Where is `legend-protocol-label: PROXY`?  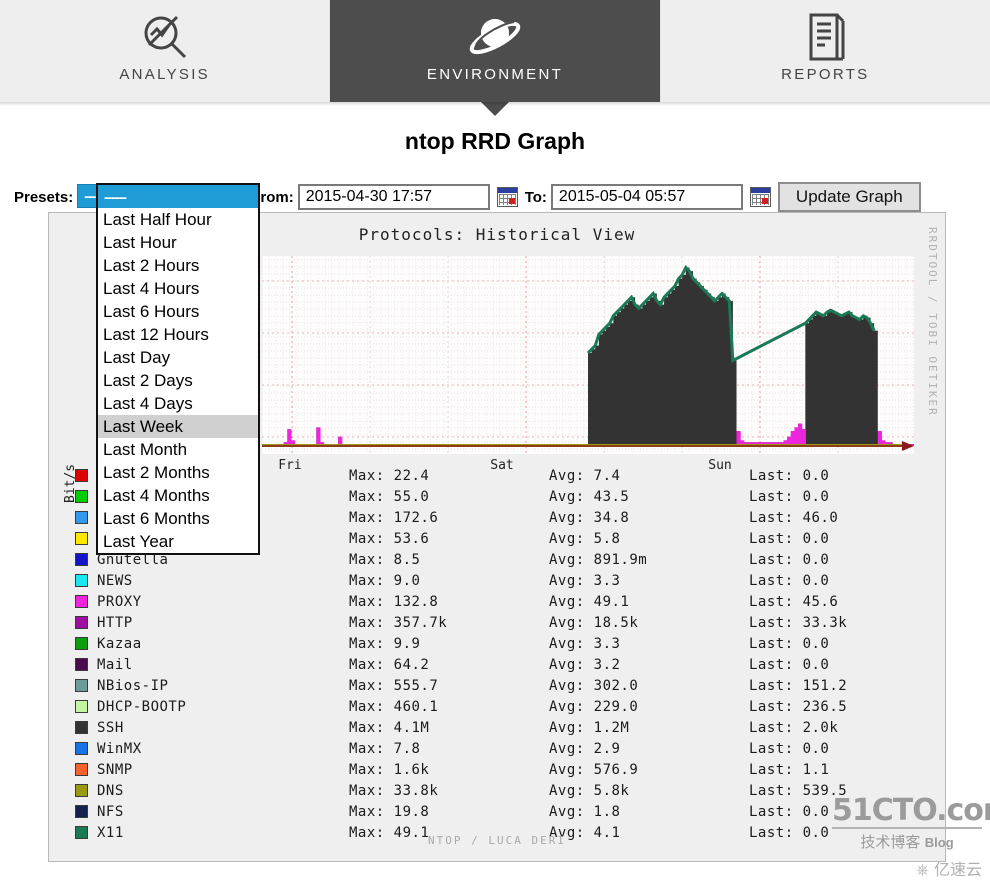 legend-protocol-label: PROXY is located at coordinates (119, 601).